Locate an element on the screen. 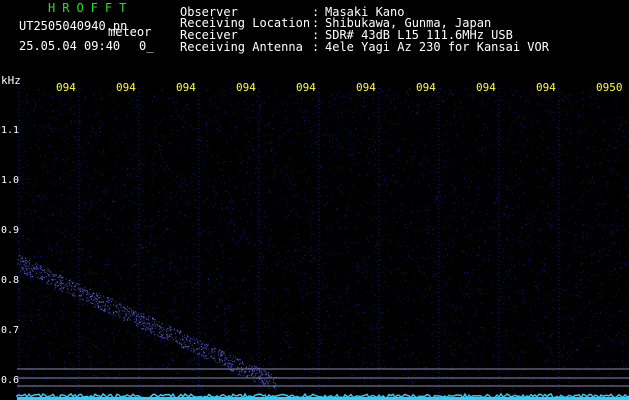 This screenshot has height=400, width=629. date-time: 25.05.04 09:40 is located at coordinates (70, 46).